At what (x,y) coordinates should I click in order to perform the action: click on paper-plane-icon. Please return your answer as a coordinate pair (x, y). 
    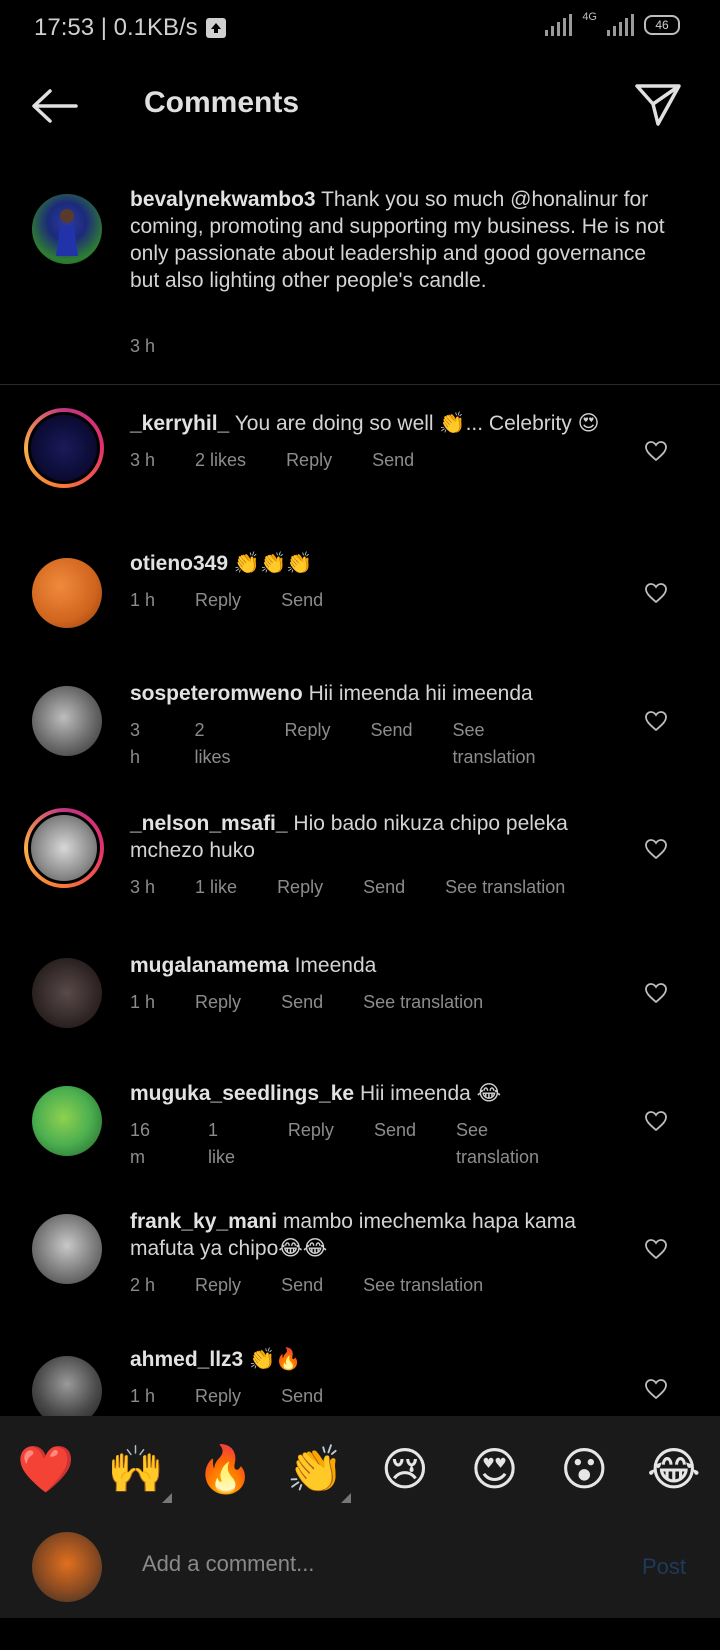
    Looking at the image, I should click on (658, 105).